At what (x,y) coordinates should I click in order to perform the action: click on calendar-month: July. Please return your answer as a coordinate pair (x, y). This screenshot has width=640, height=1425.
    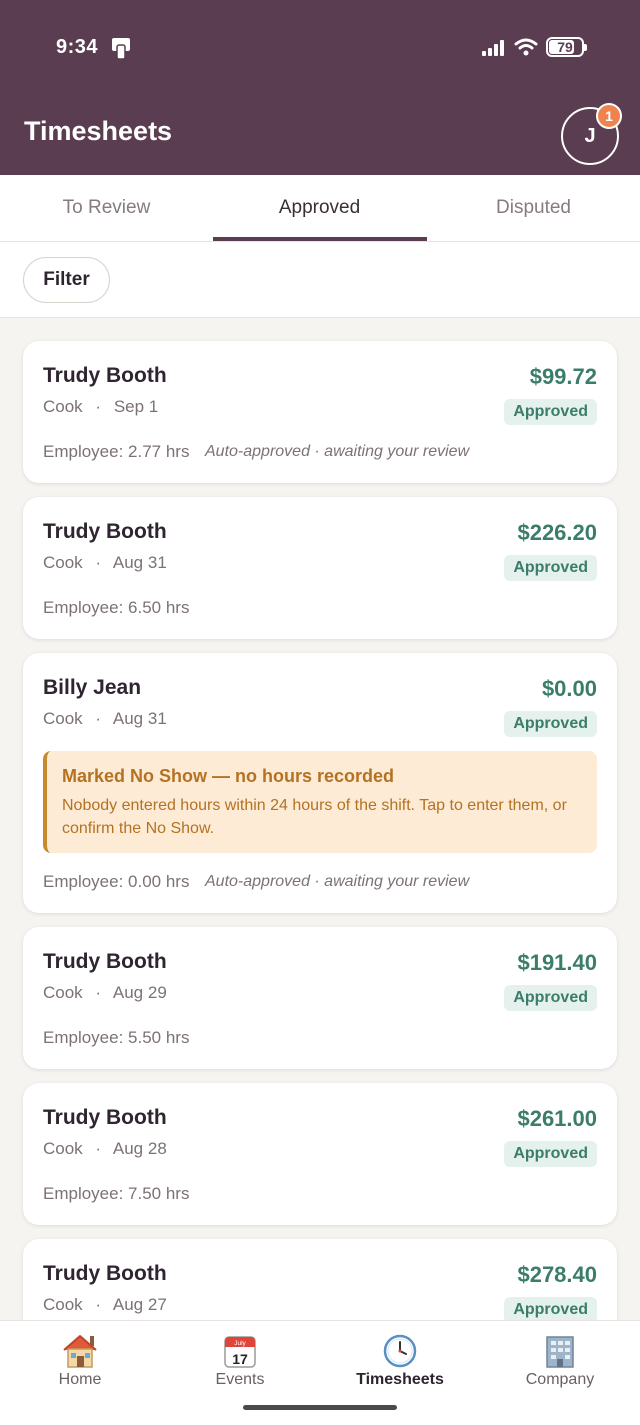
    Looking at the image, I should click on (240, 1343).